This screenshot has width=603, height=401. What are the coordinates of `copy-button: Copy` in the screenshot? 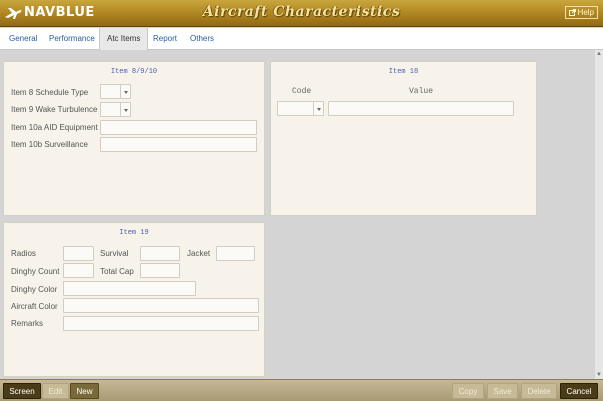 It's located at (468, 391).